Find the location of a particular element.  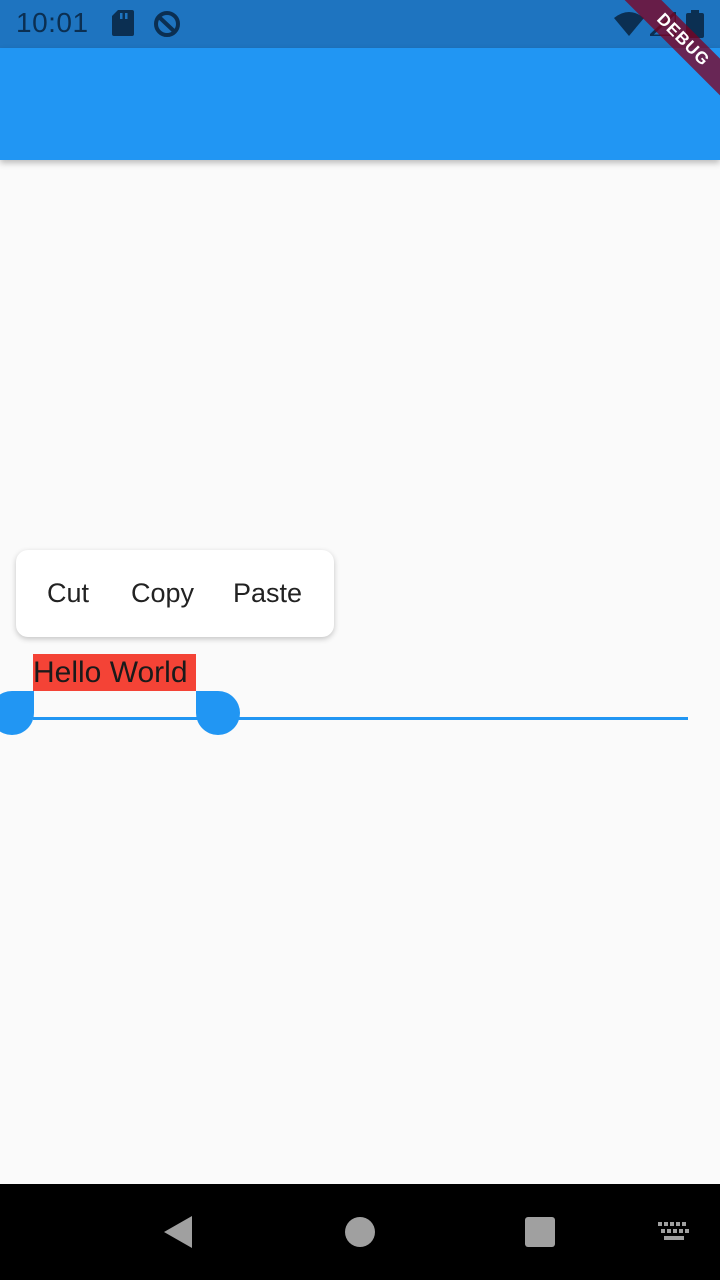

cut-button: Cut is located at coordinates (68, 593).